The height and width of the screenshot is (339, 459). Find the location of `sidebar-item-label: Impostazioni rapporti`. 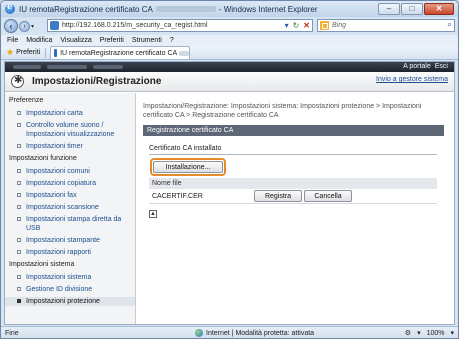

sidebar-item-label: Impostazioni rapporti is located at coordinates (58, 252).